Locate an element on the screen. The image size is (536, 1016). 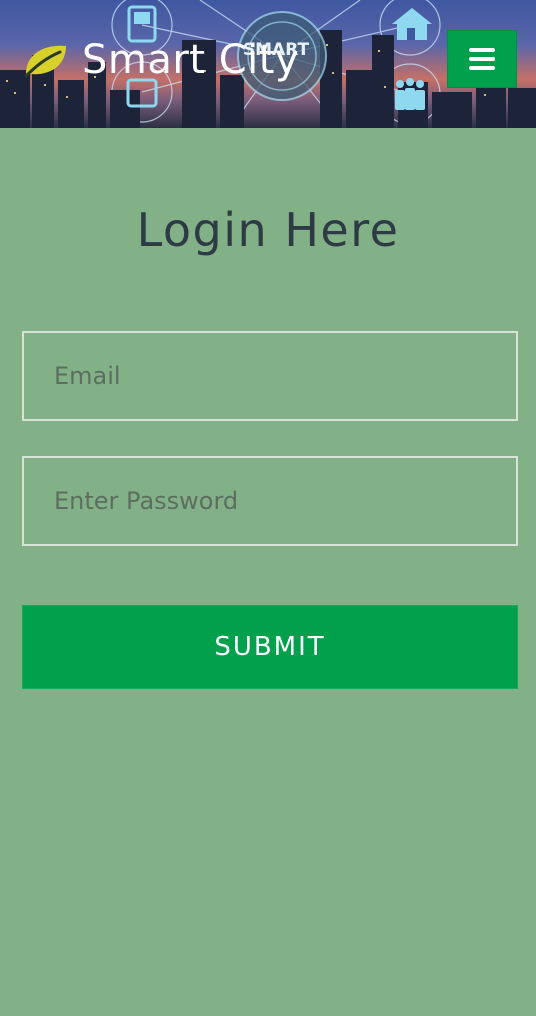
menu-toggle-button is located at coordinates (482, 59).